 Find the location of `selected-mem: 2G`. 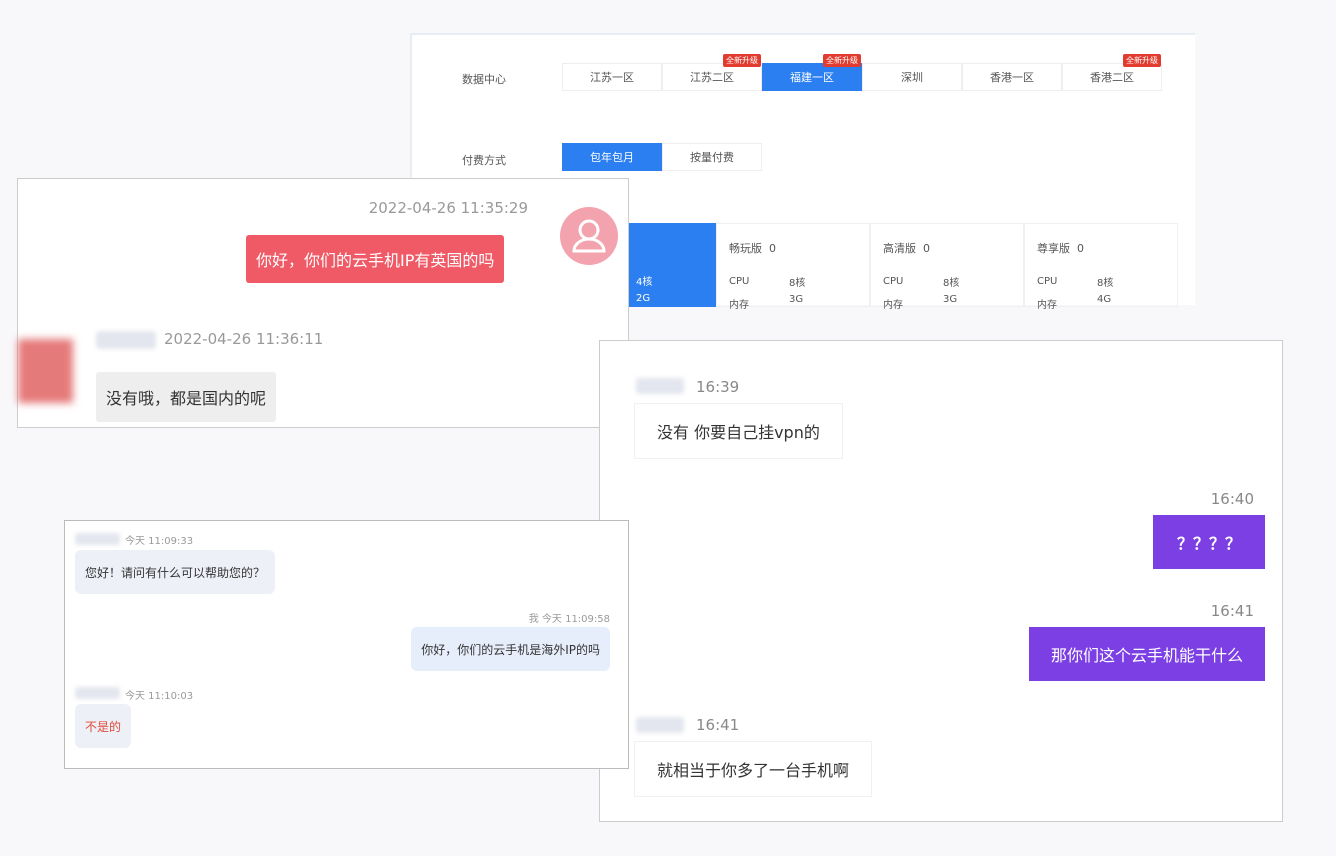

selected-mem: 2G is located at coordinates (643, 298).